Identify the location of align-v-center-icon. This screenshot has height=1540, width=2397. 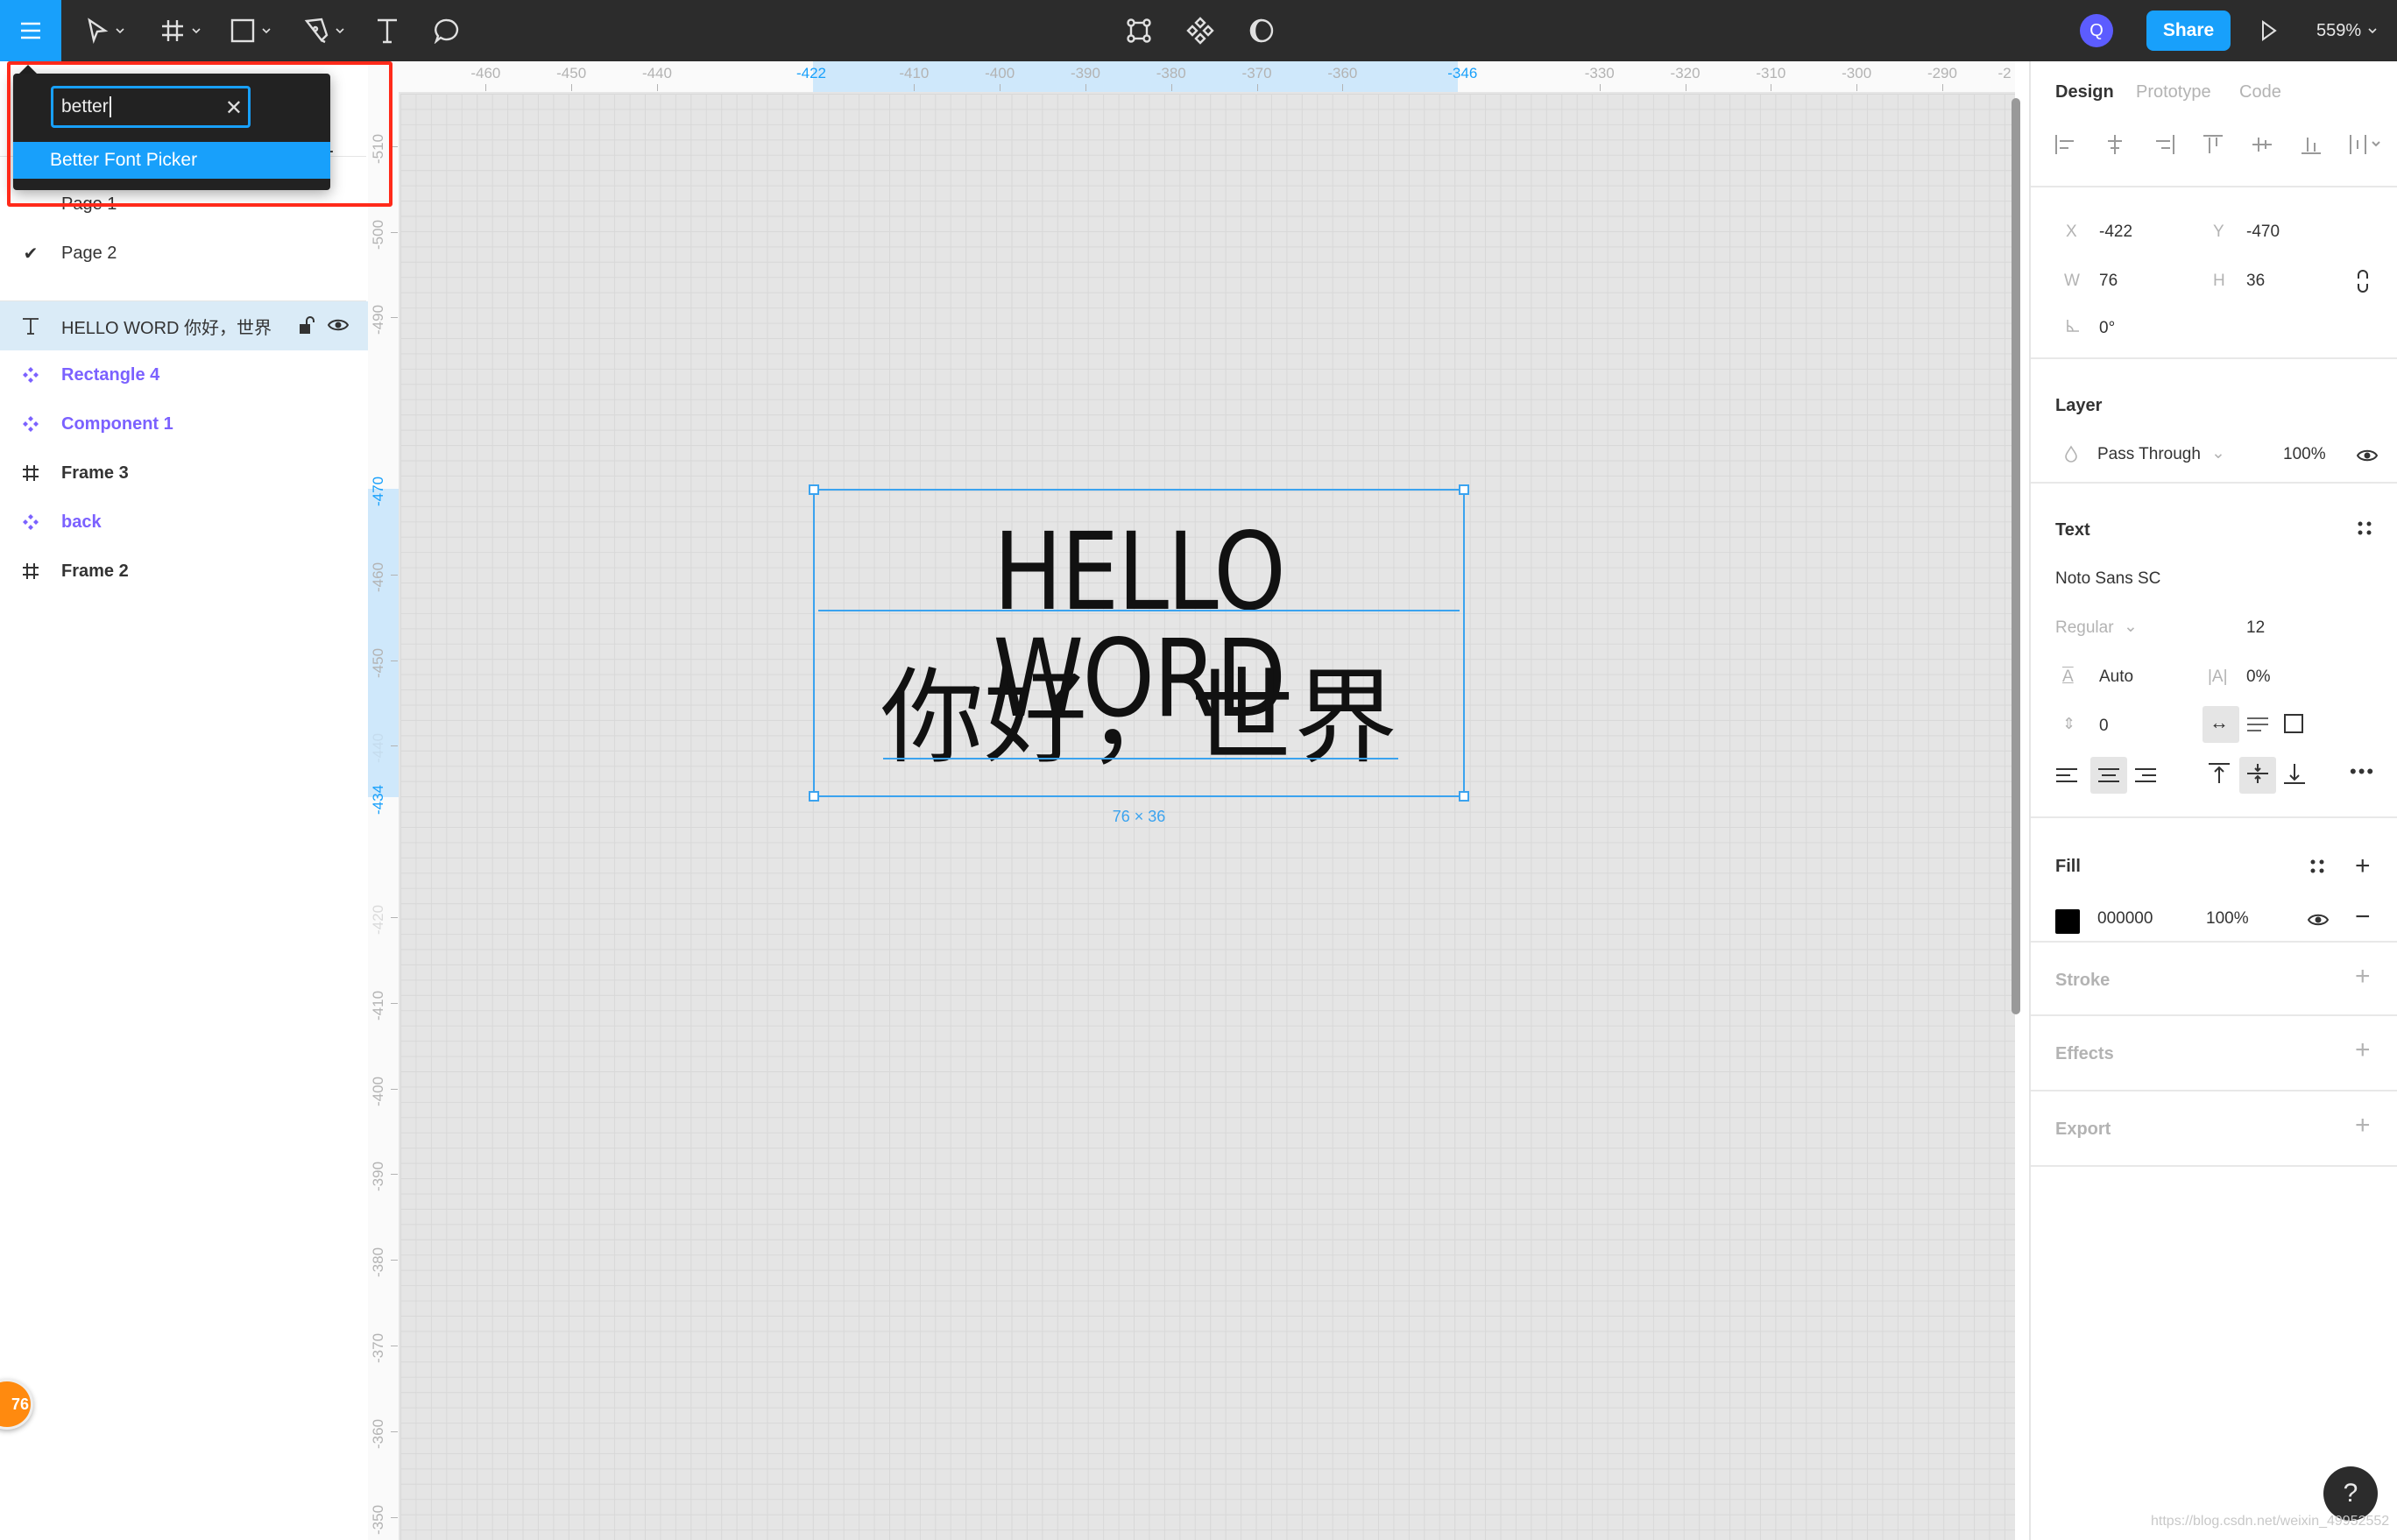
(2262, 145).